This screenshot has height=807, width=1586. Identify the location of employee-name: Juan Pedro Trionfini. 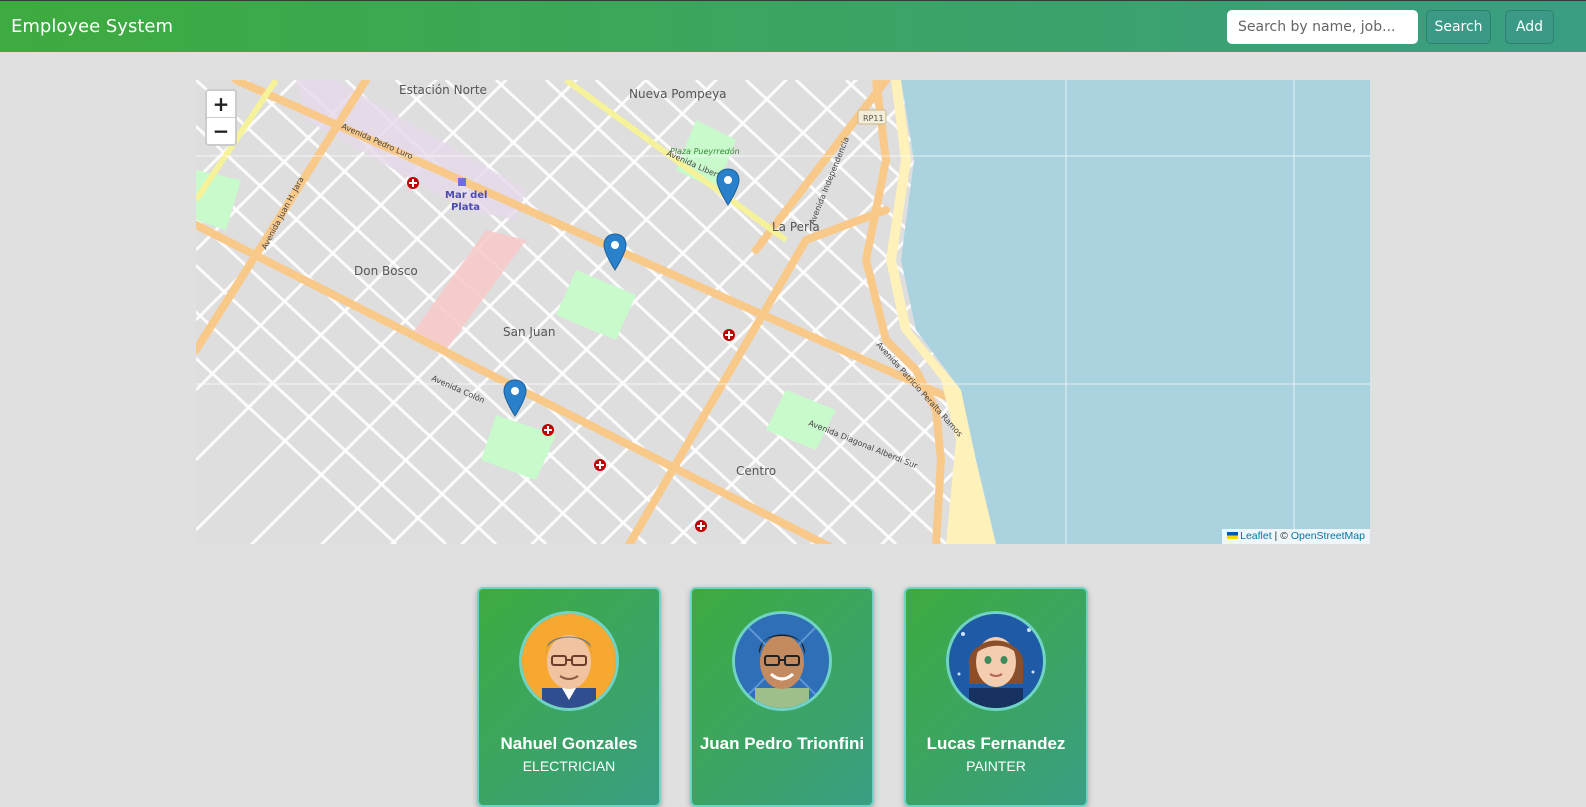
(782, 744).